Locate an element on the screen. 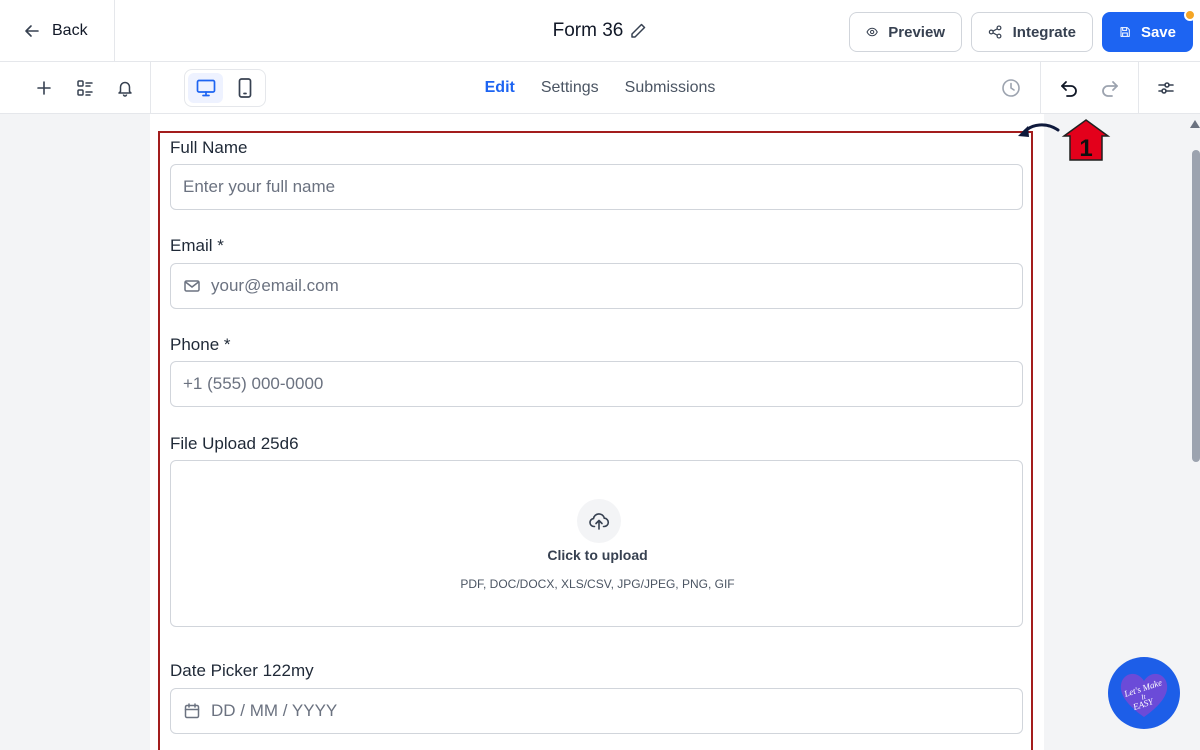  step-annotation: 1 is located at coordinates (1064, 140).